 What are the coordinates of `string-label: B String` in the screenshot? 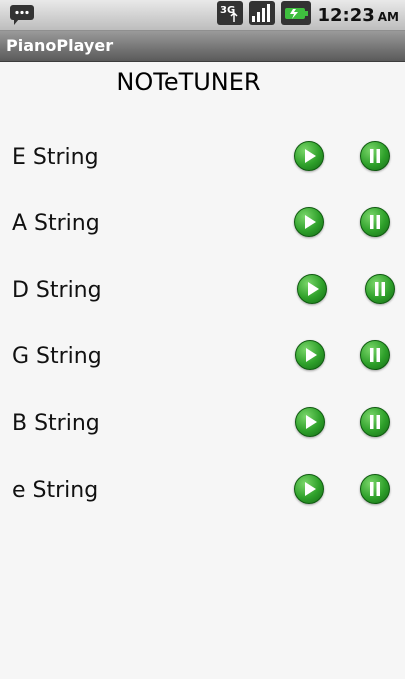 It's located at (56, 423).